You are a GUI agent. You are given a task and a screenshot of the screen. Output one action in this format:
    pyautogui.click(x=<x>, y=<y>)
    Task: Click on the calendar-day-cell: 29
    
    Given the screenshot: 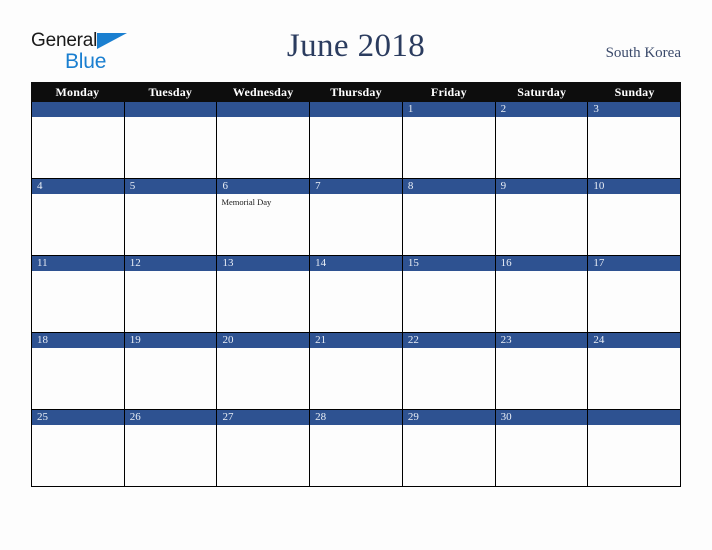 What is the action you would take?
    pyautogui.click(x=449, y=448)
    